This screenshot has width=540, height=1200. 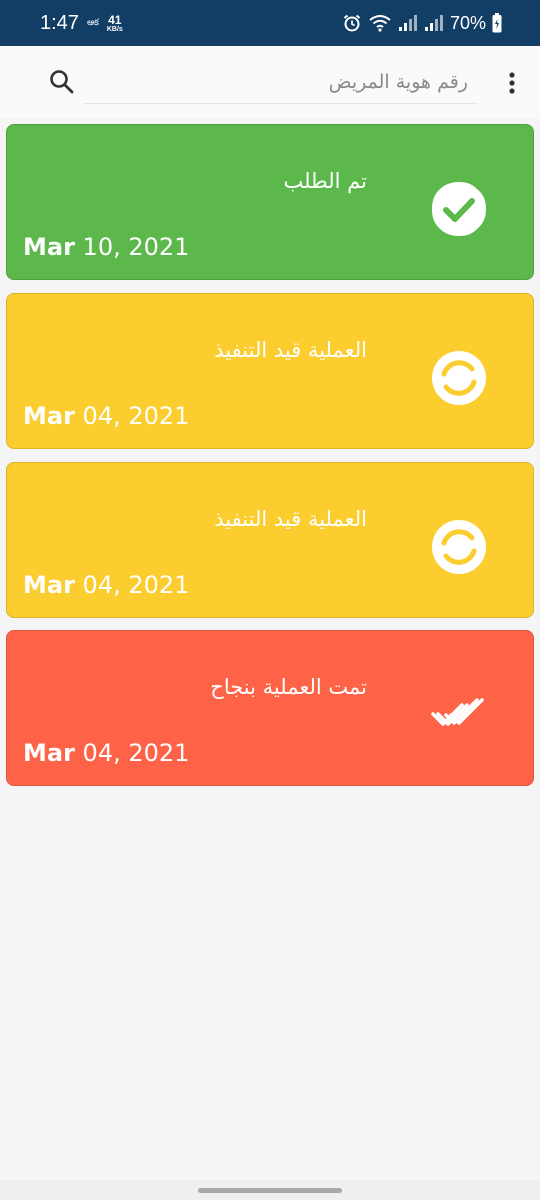 I want to click on card-date-rest: 10, 2021, so click(x=132, y=247).